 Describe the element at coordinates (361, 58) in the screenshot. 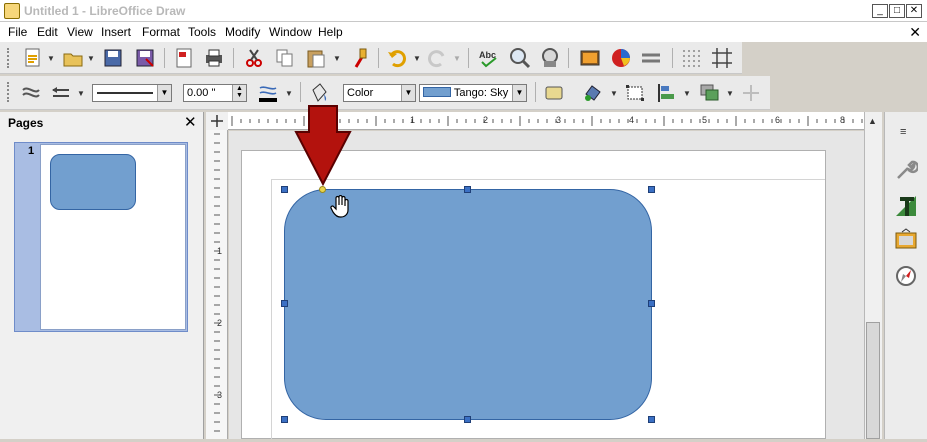

I see `clone-formatting-icon` at that location.